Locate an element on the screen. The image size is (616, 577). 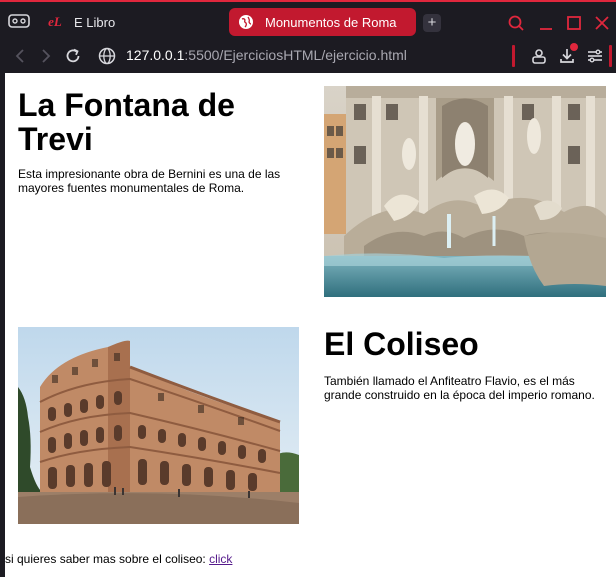
toolbar-edge-accent is located at coordinates (610, 56).